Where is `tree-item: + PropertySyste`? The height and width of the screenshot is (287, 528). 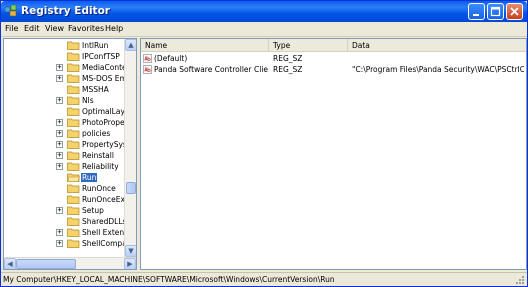
tree-item: + PropertySyste is located at coordinates (64, 144).